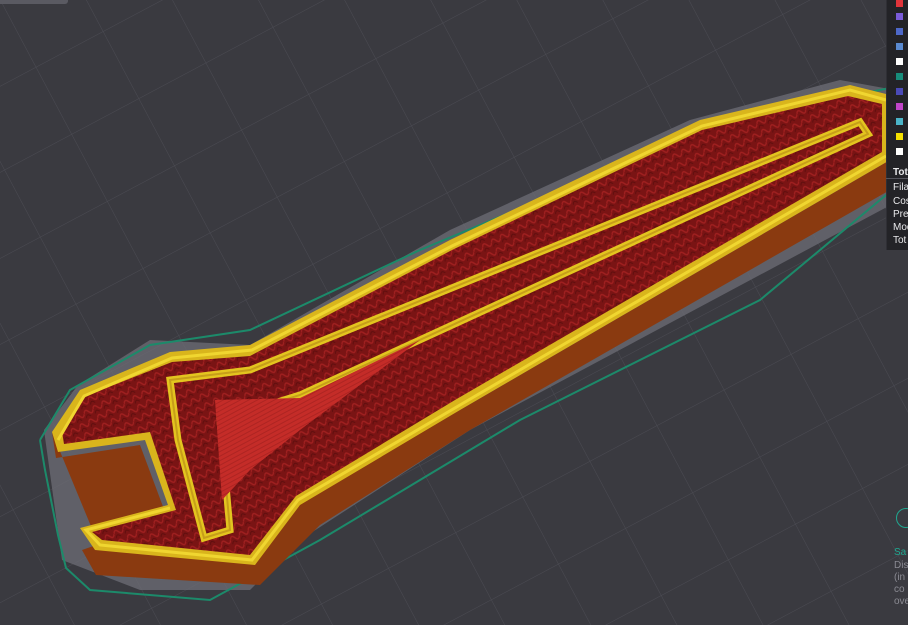 The image size is (908, 625). I want to click on legend-header: Tot, so click(900, 172).